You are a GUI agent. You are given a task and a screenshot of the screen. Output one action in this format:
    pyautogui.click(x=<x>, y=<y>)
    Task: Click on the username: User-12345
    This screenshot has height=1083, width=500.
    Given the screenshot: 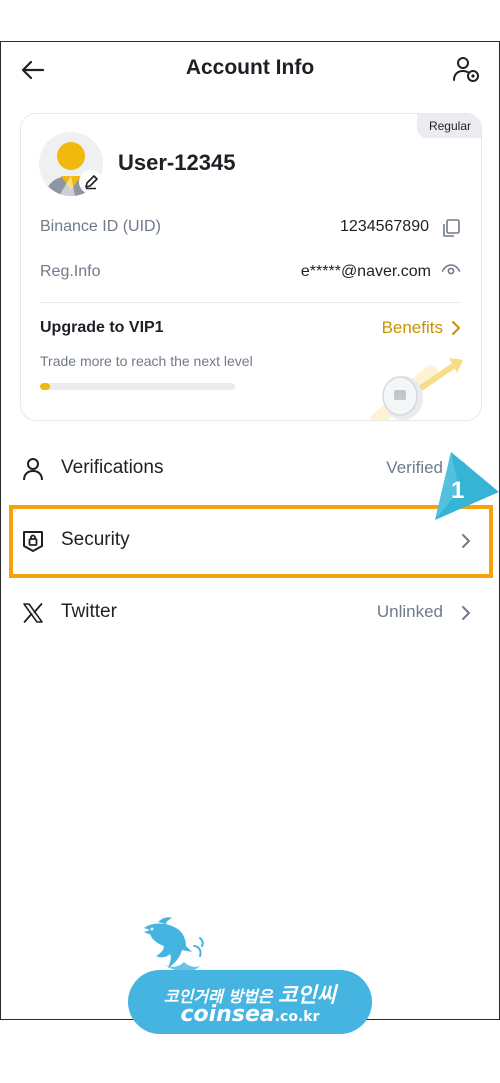 What is the action you would take?
    pyautogui.click(x=177, y=162)
    